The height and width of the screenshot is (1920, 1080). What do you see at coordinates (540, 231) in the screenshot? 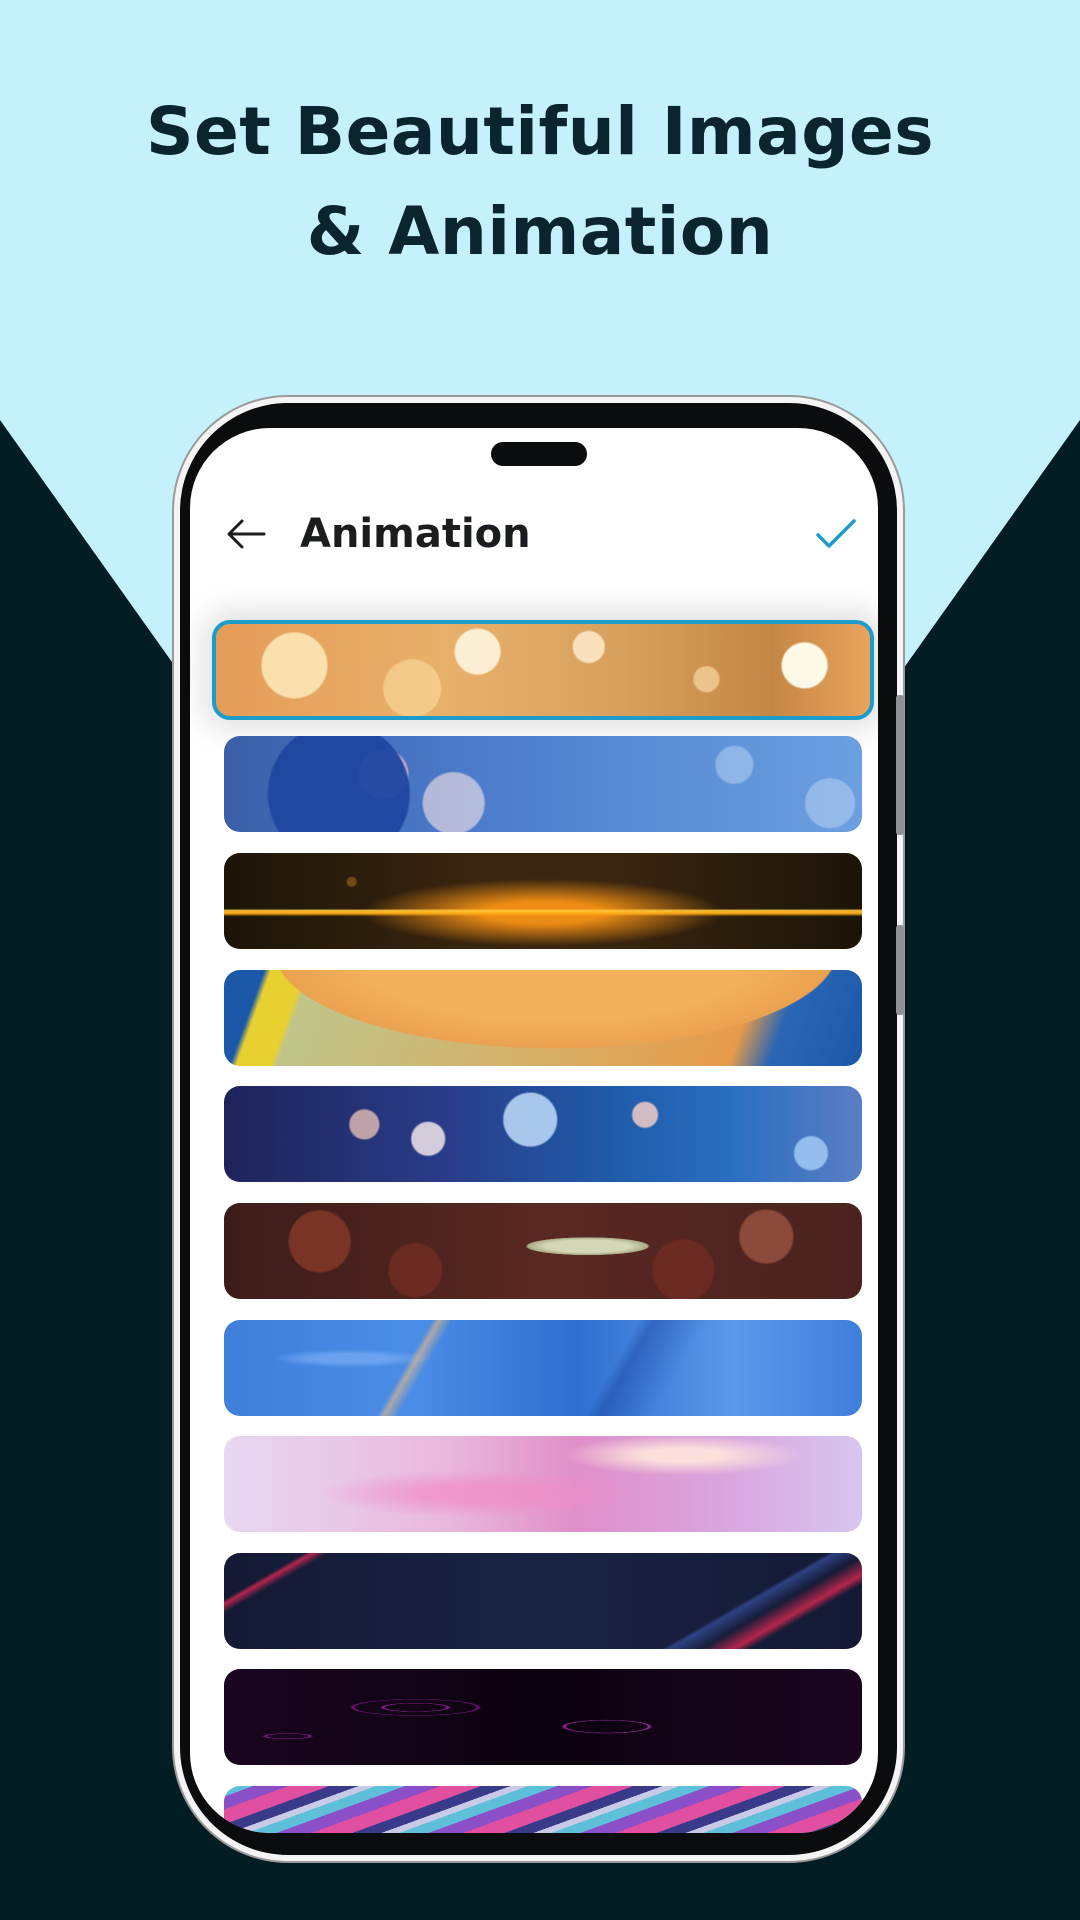
I see `headline-line-2: & Animation` at bounding box center [540, 231].